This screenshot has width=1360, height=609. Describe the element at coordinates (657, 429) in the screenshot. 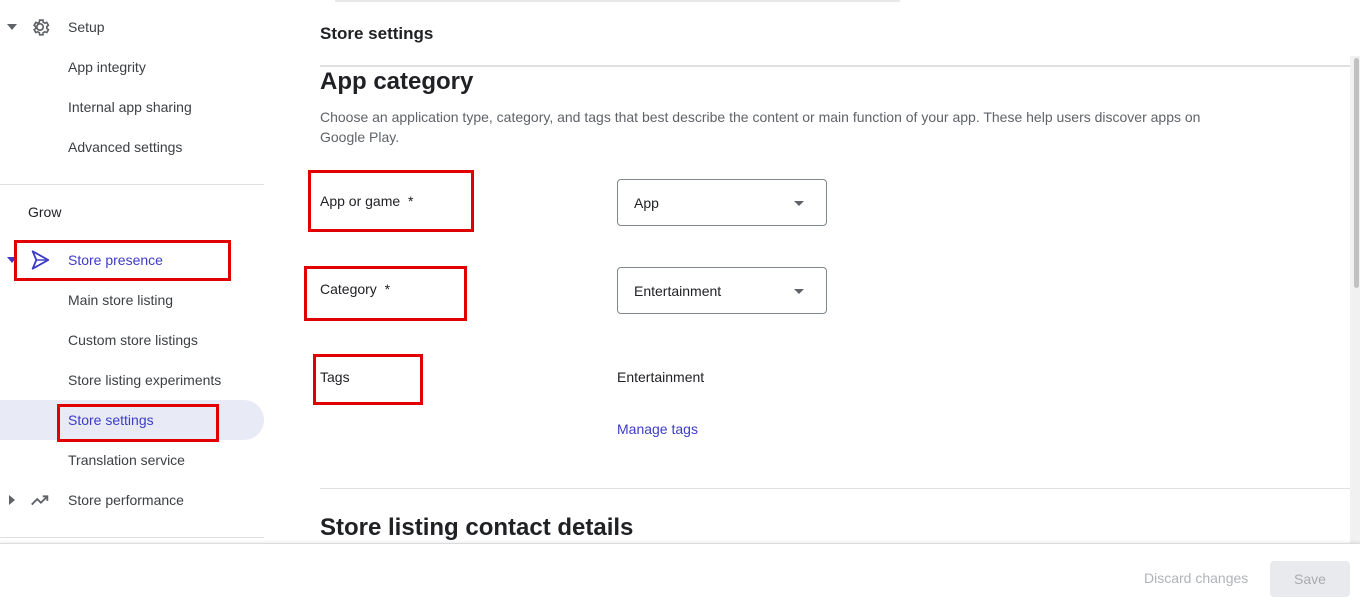

I see `manage-tags-link: Manage tags` at that location.